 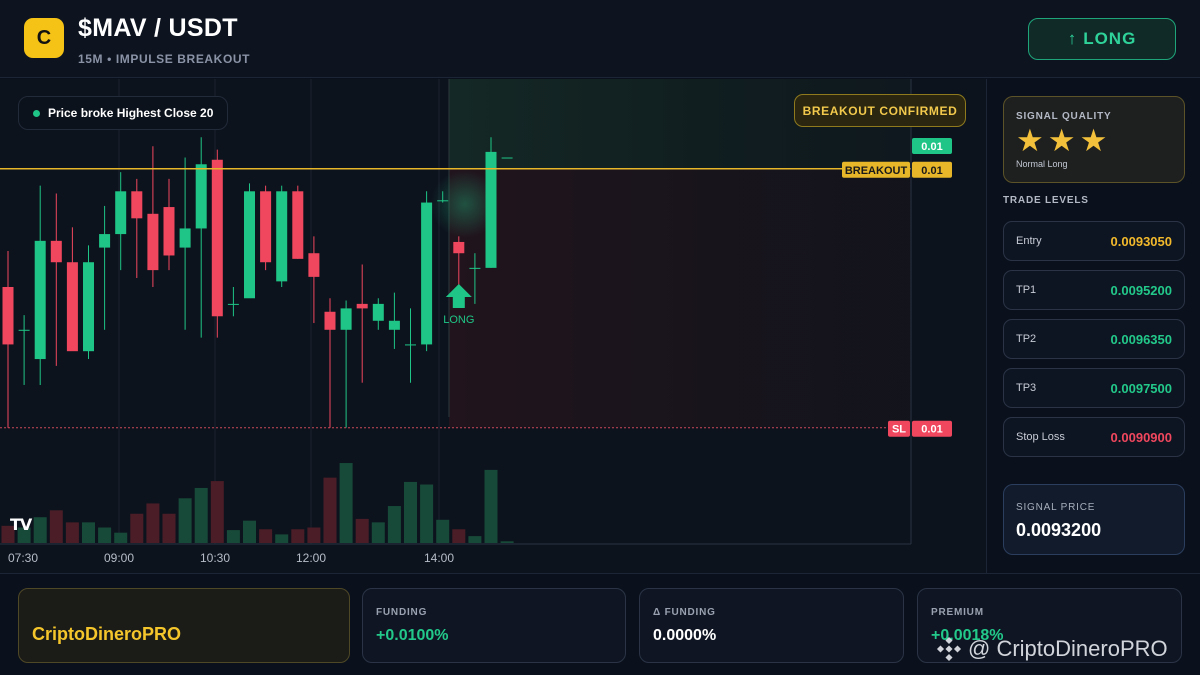 I want to click on level-tp1: TP1 0.0095200, so click(x=1094, y=290).